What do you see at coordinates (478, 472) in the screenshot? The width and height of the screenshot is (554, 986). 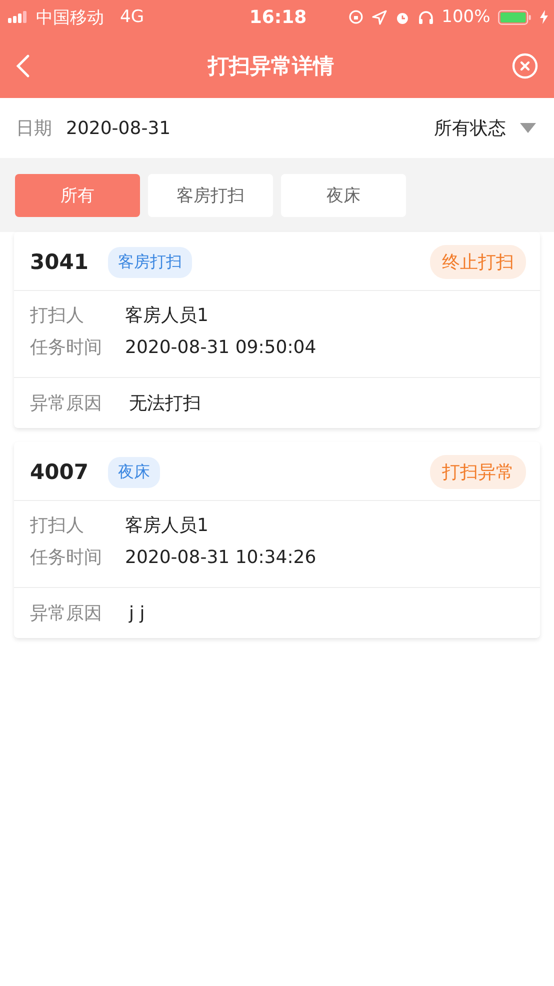 I see `status-tag: 打扫异常` at bounding box center [478, 472].